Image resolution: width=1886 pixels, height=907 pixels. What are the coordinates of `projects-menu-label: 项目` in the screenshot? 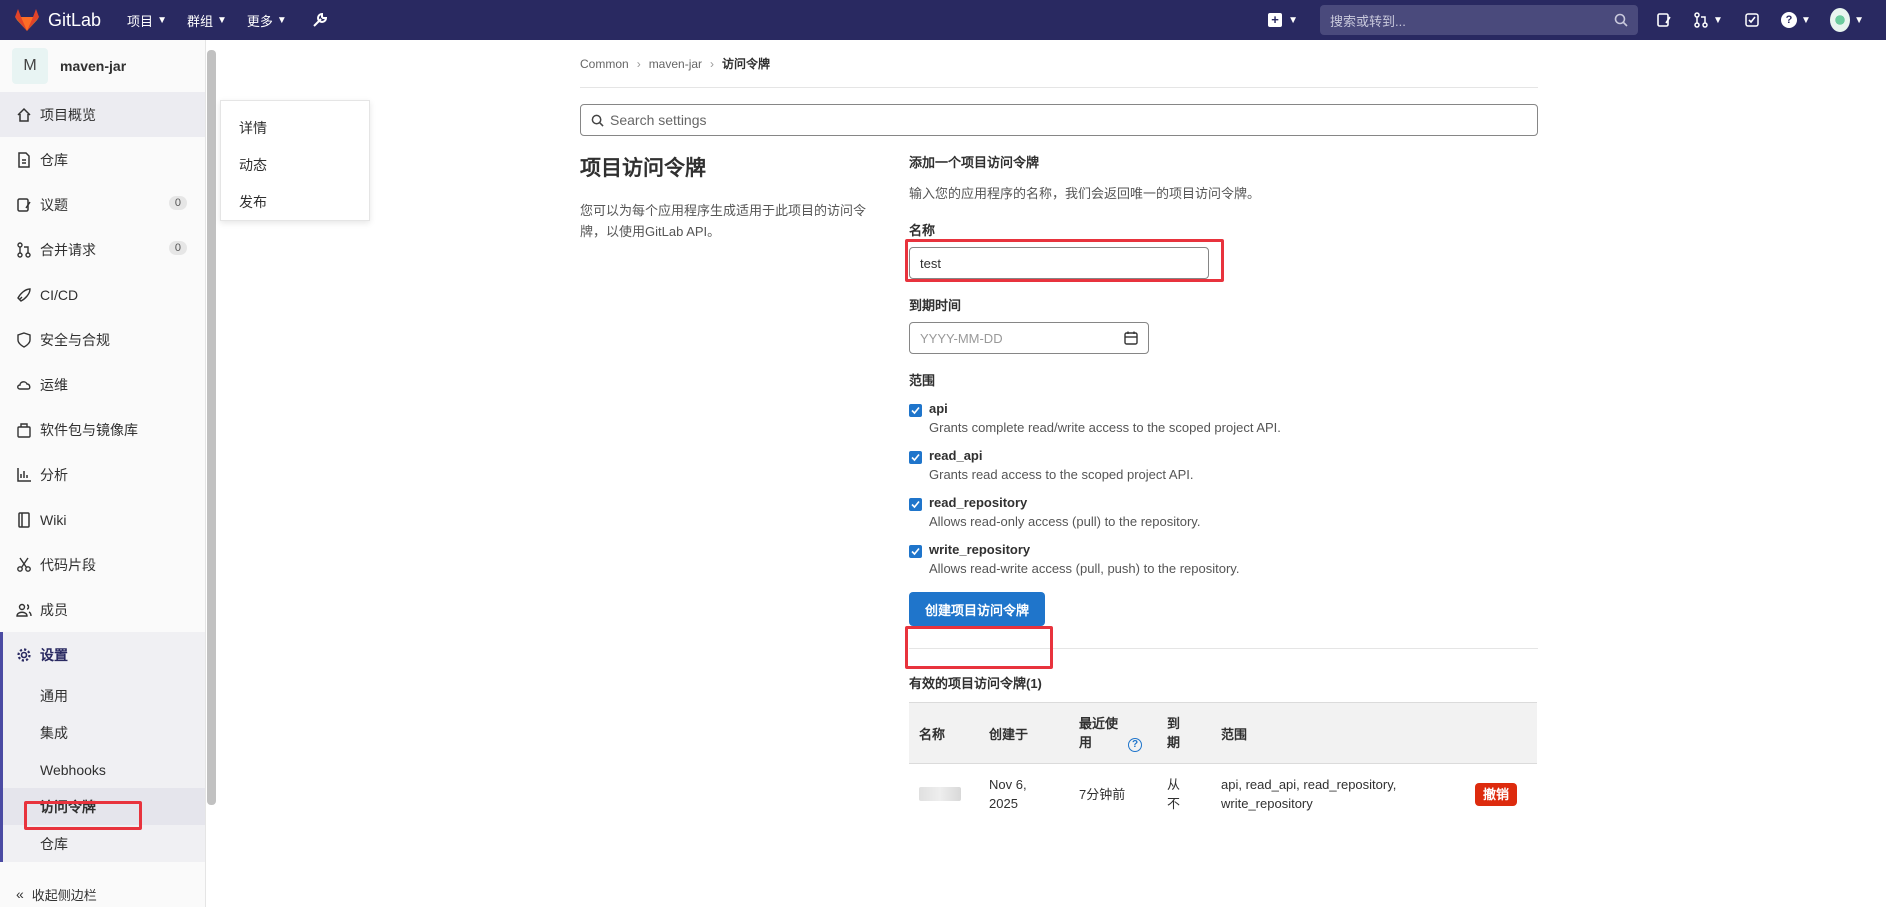 It's located at (140, 21).